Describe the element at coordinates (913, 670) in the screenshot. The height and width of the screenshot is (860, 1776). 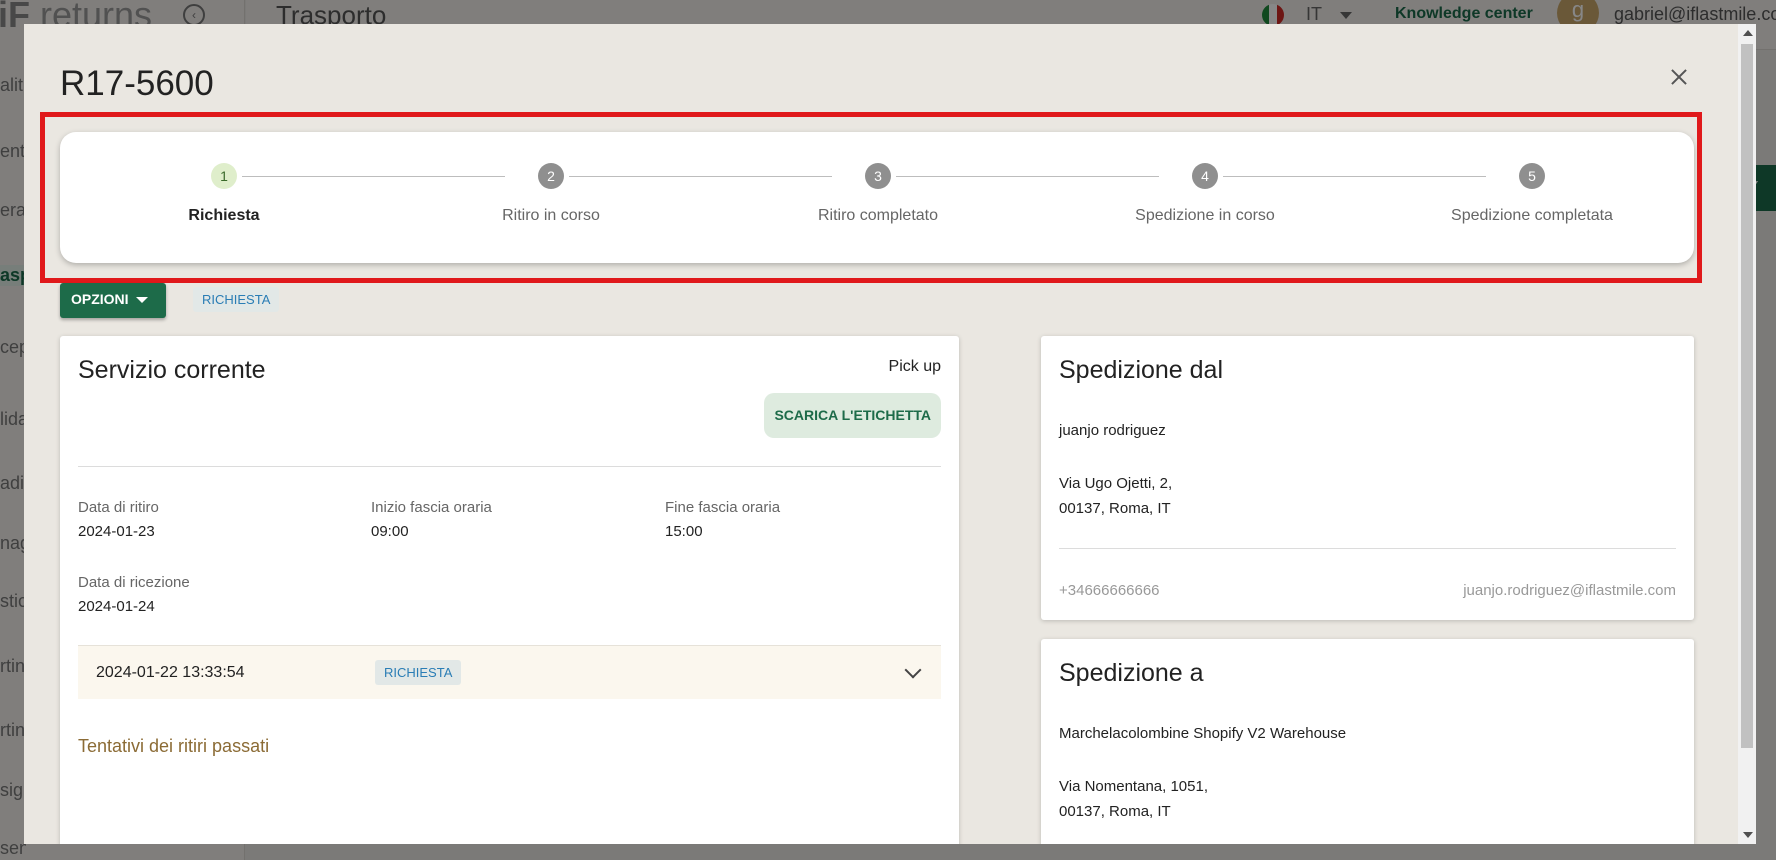
I see `chevron-down-icon` at that location.